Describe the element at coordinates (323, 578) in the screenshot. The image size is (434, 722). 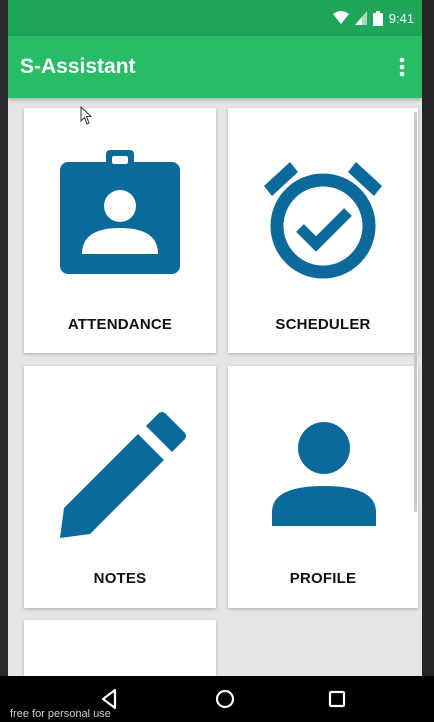
I see `card-label-profile: PROFILE` at that location.